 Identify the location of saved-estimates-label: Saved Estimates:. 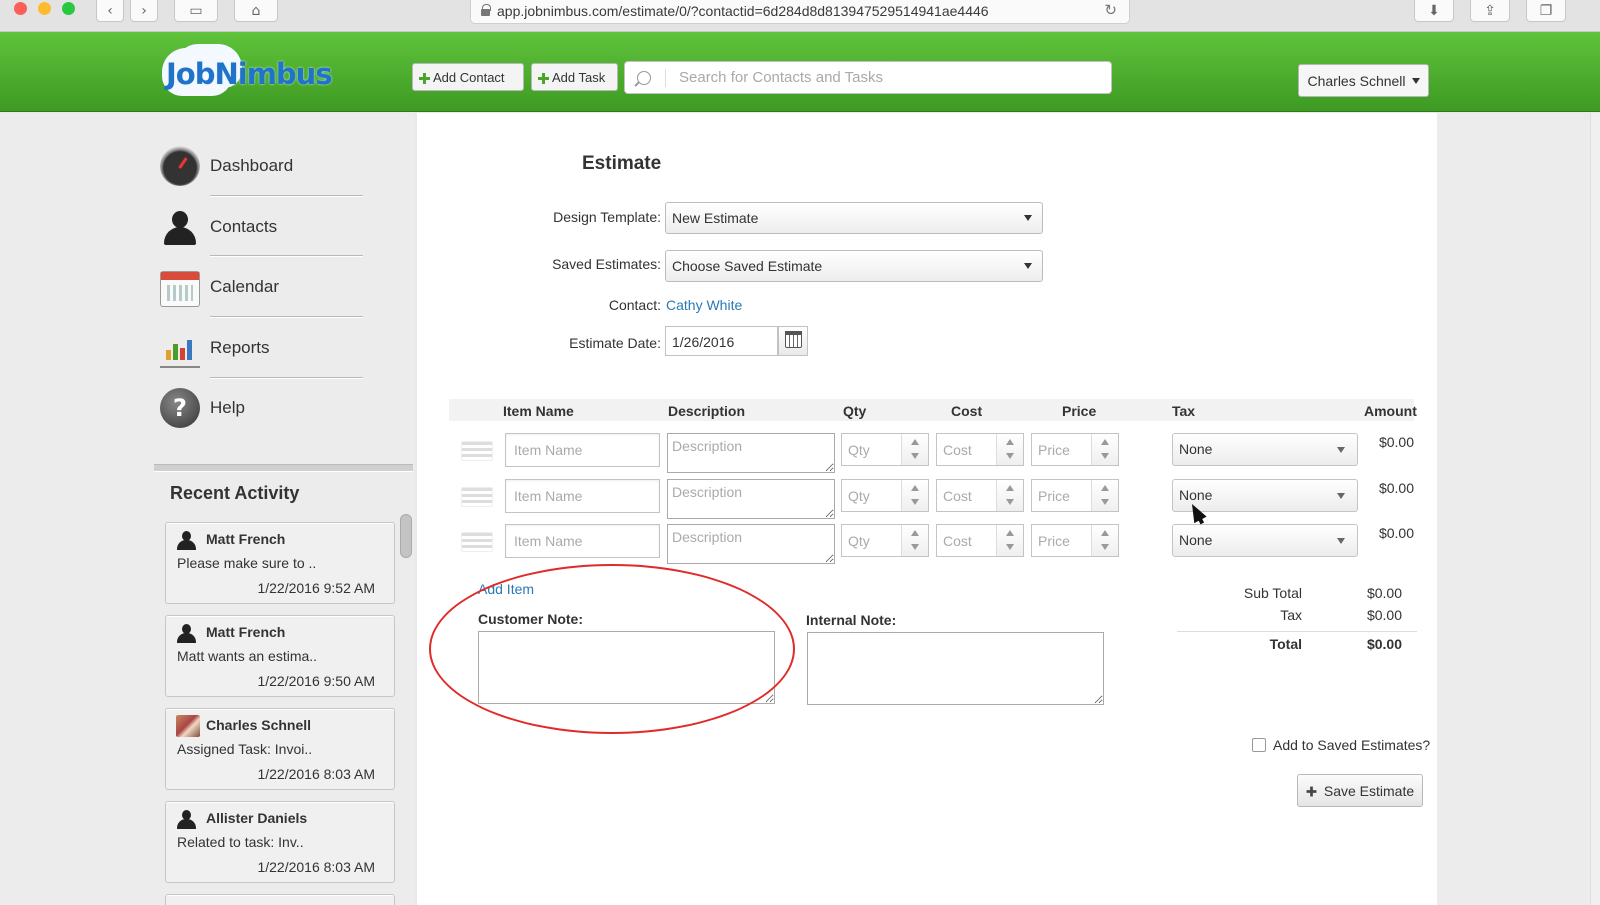
(606, 264).